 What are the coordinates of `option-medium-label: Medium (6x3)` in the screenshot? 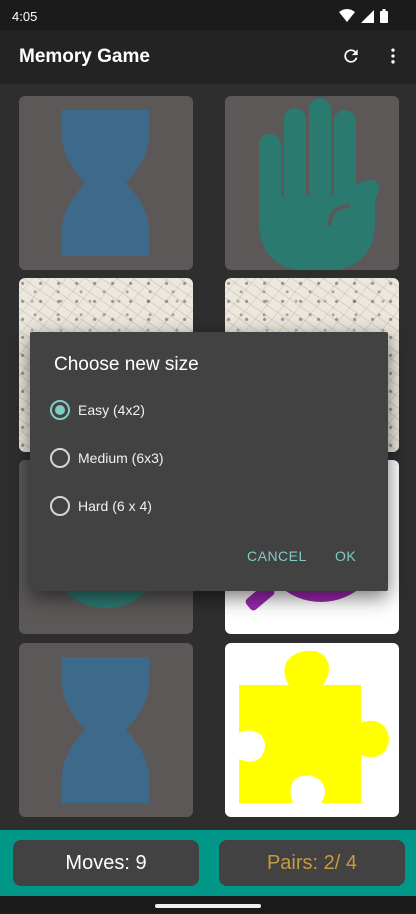 It's located at (121, 458).